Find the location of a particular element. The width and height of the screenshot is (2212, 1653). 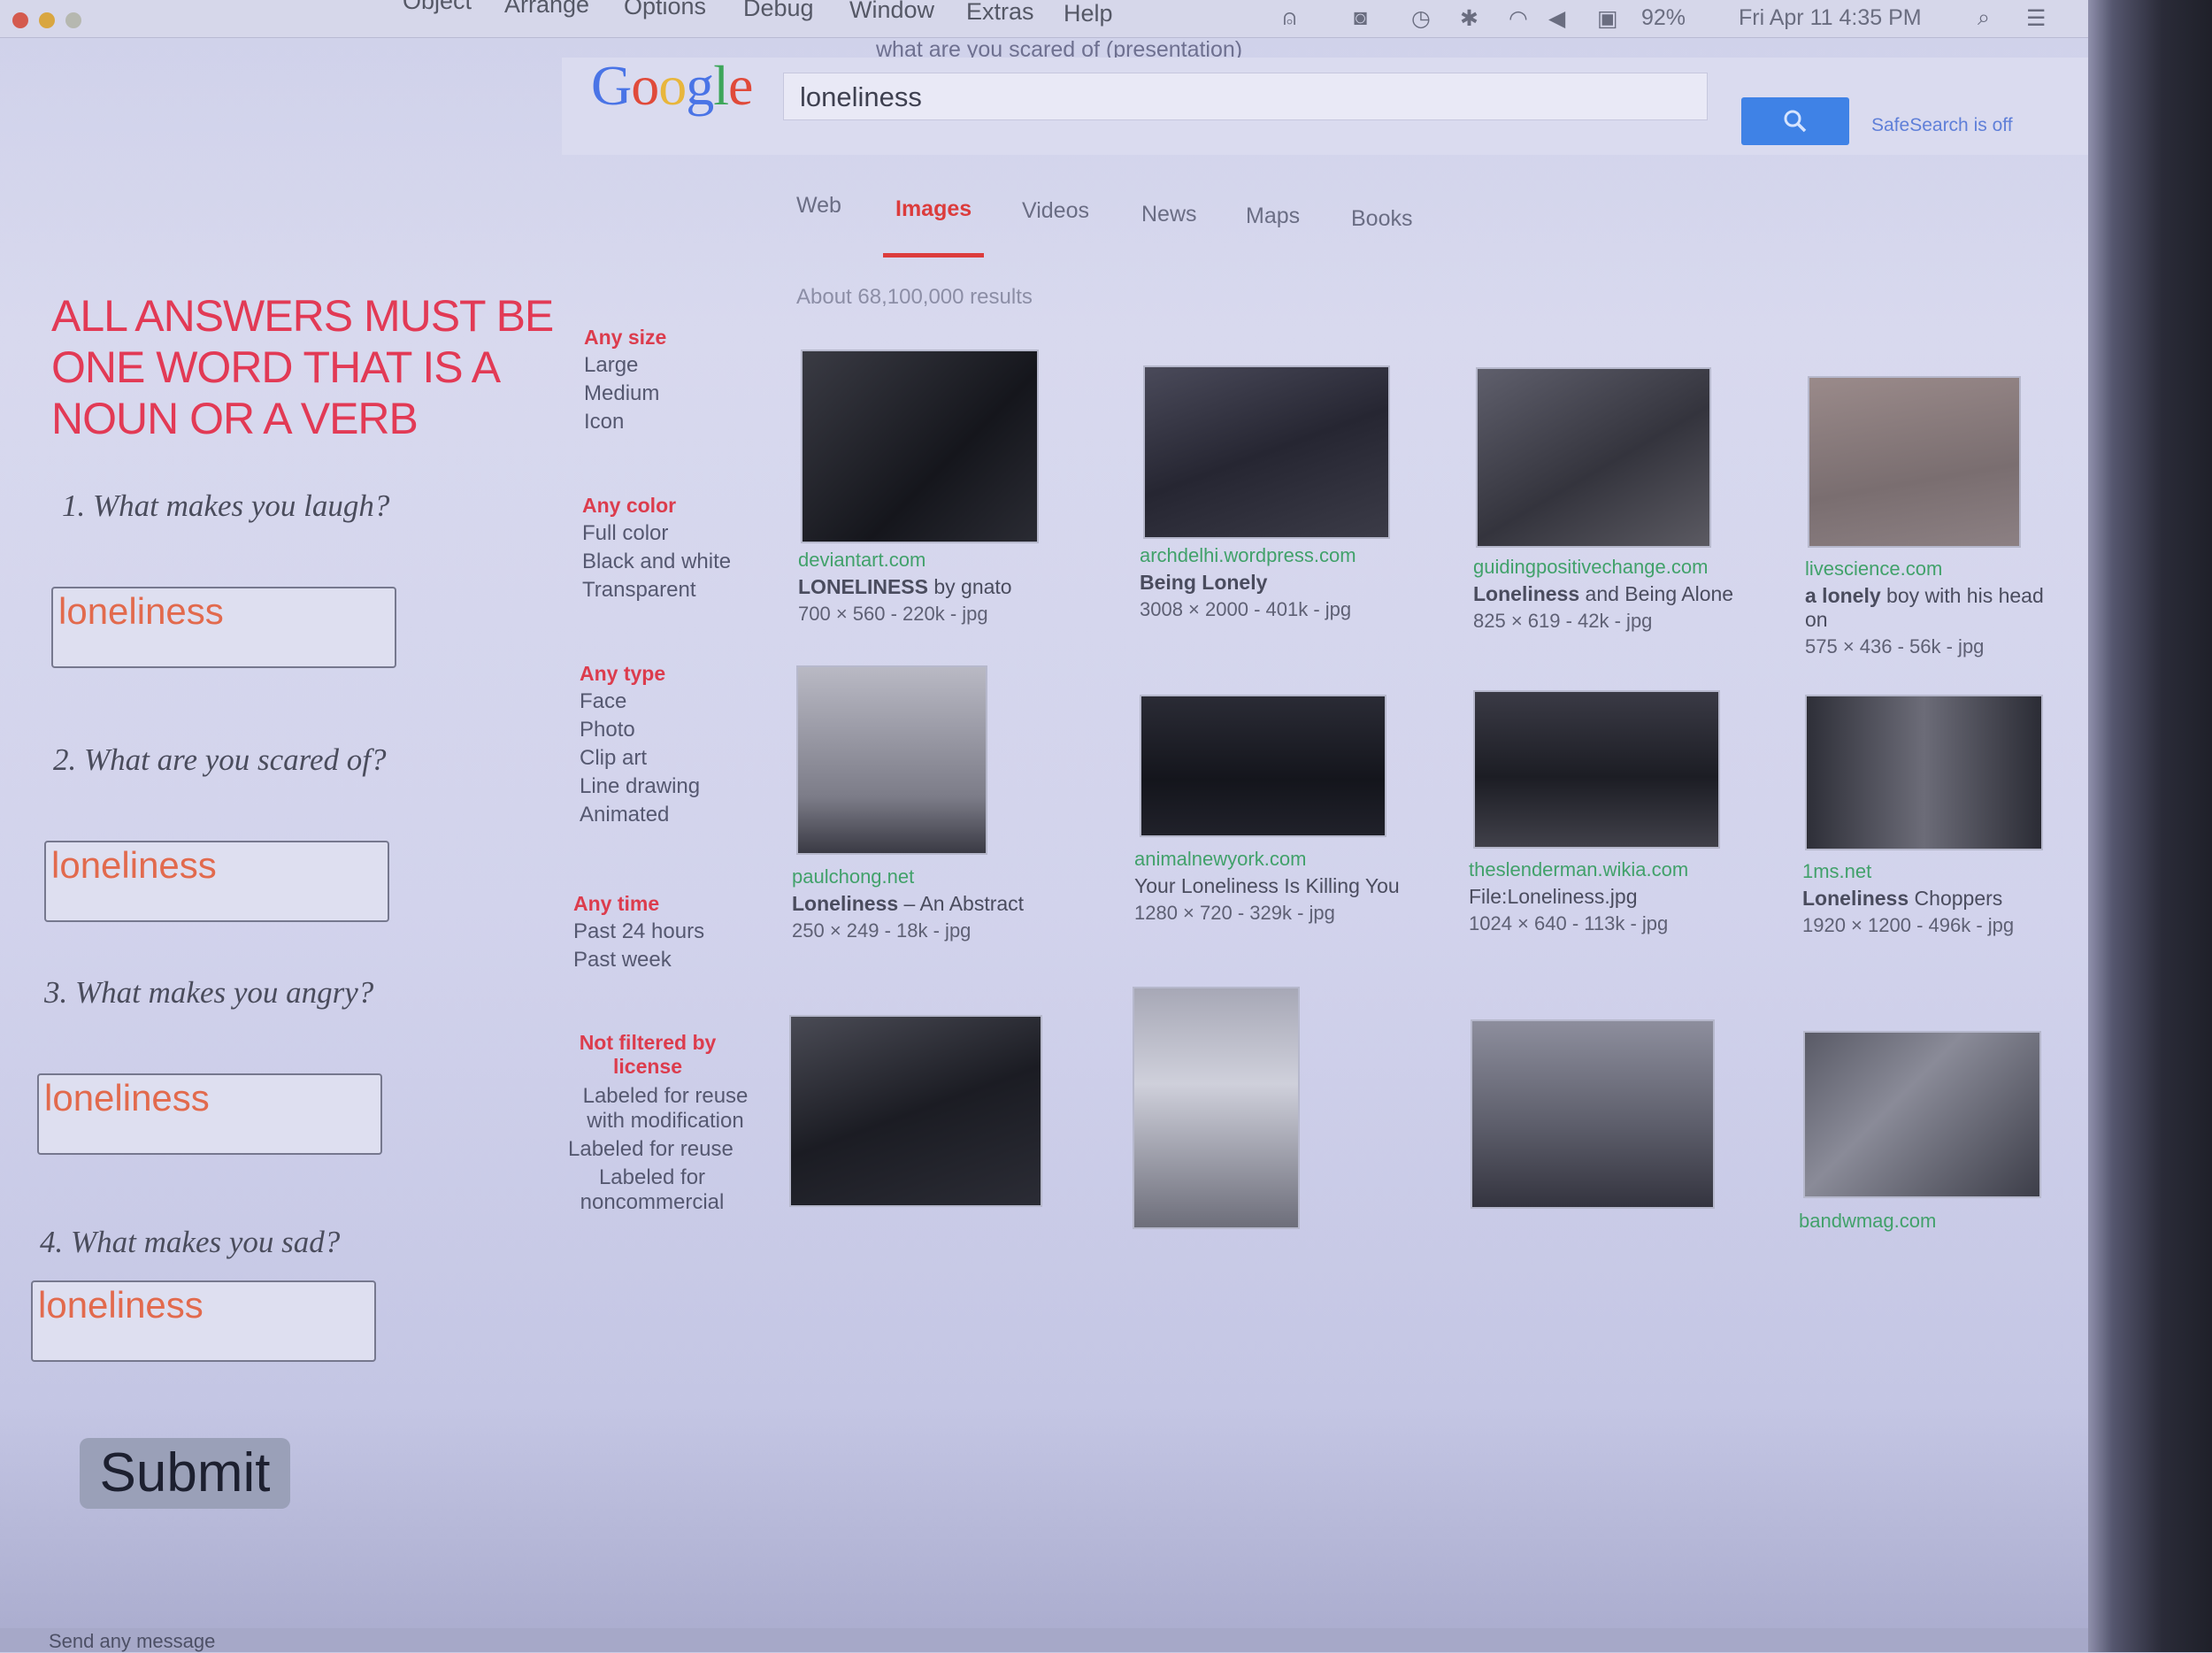

filter-color-transparent: Transparent is located at coordinates (657, 590).